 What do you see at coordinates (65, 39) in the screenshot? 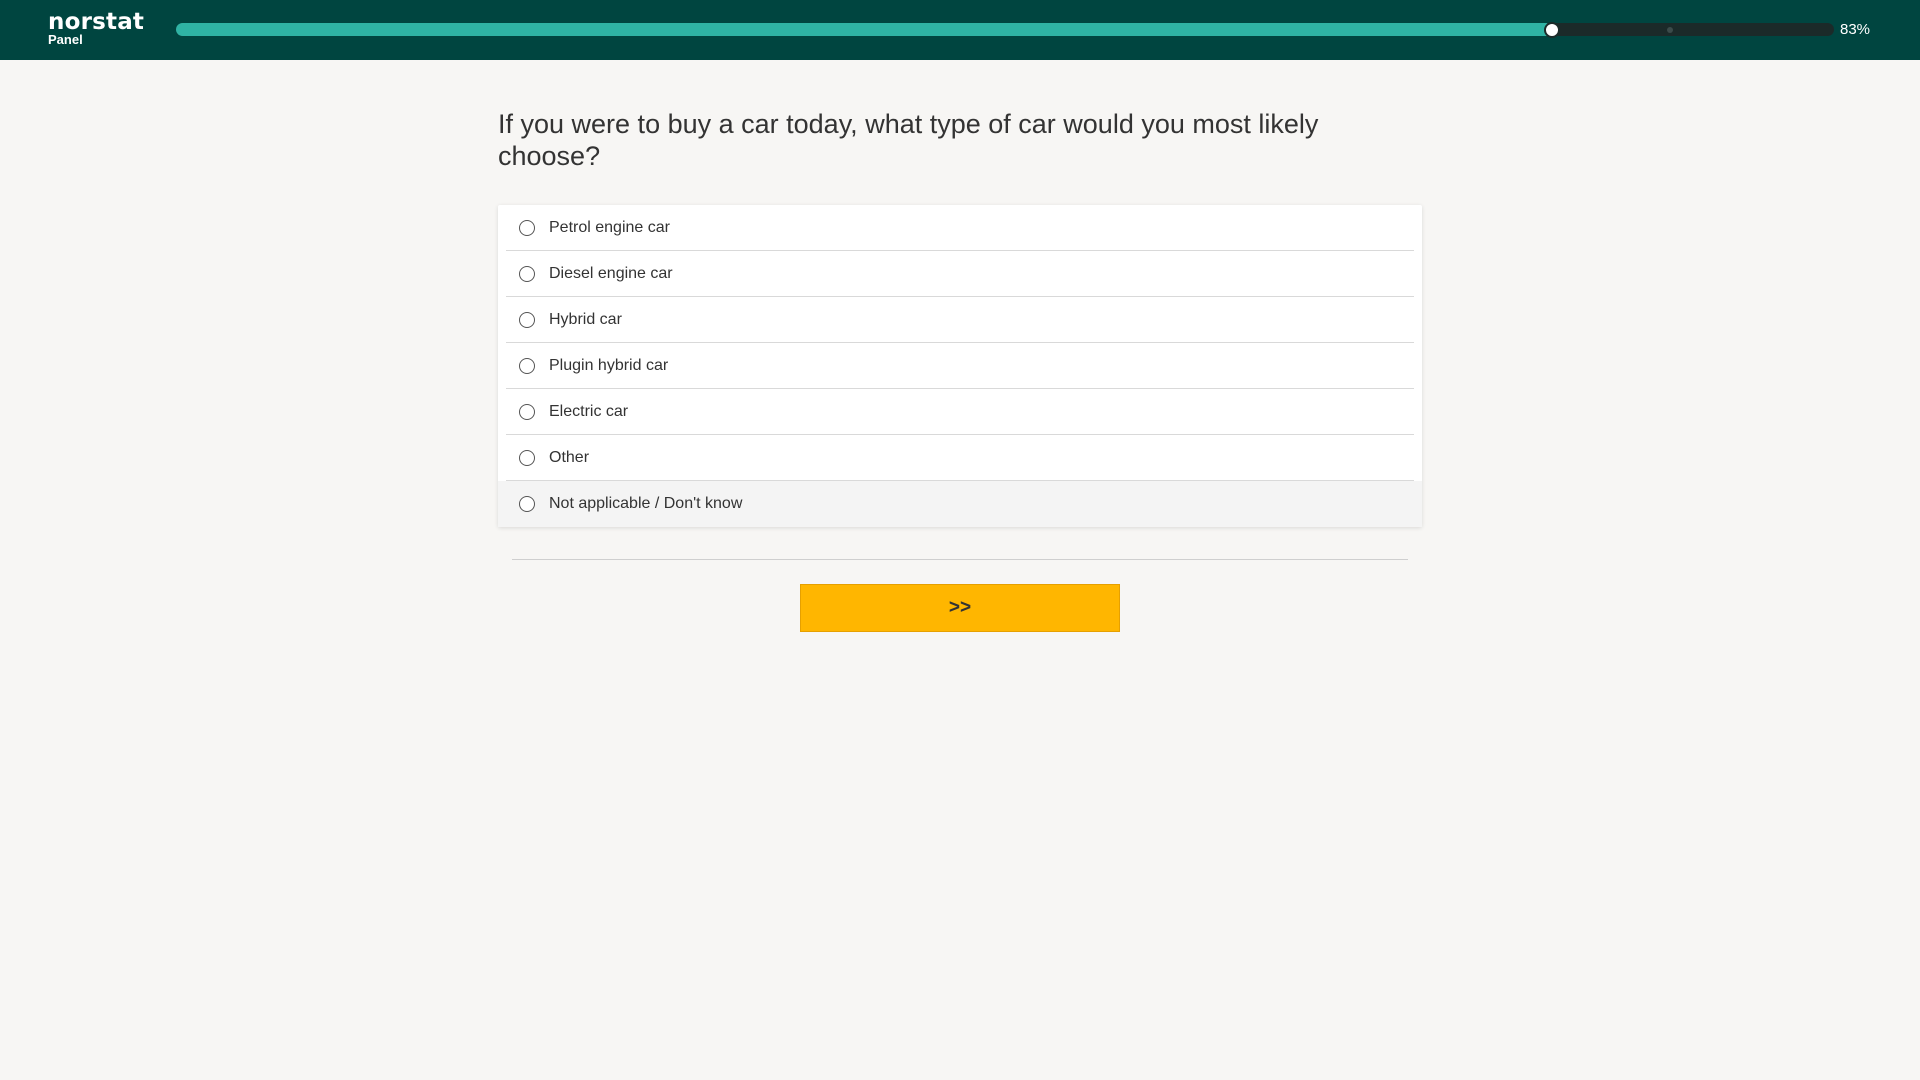
I see `brand-subtitle: Panel` at bounding box center [65, 39].